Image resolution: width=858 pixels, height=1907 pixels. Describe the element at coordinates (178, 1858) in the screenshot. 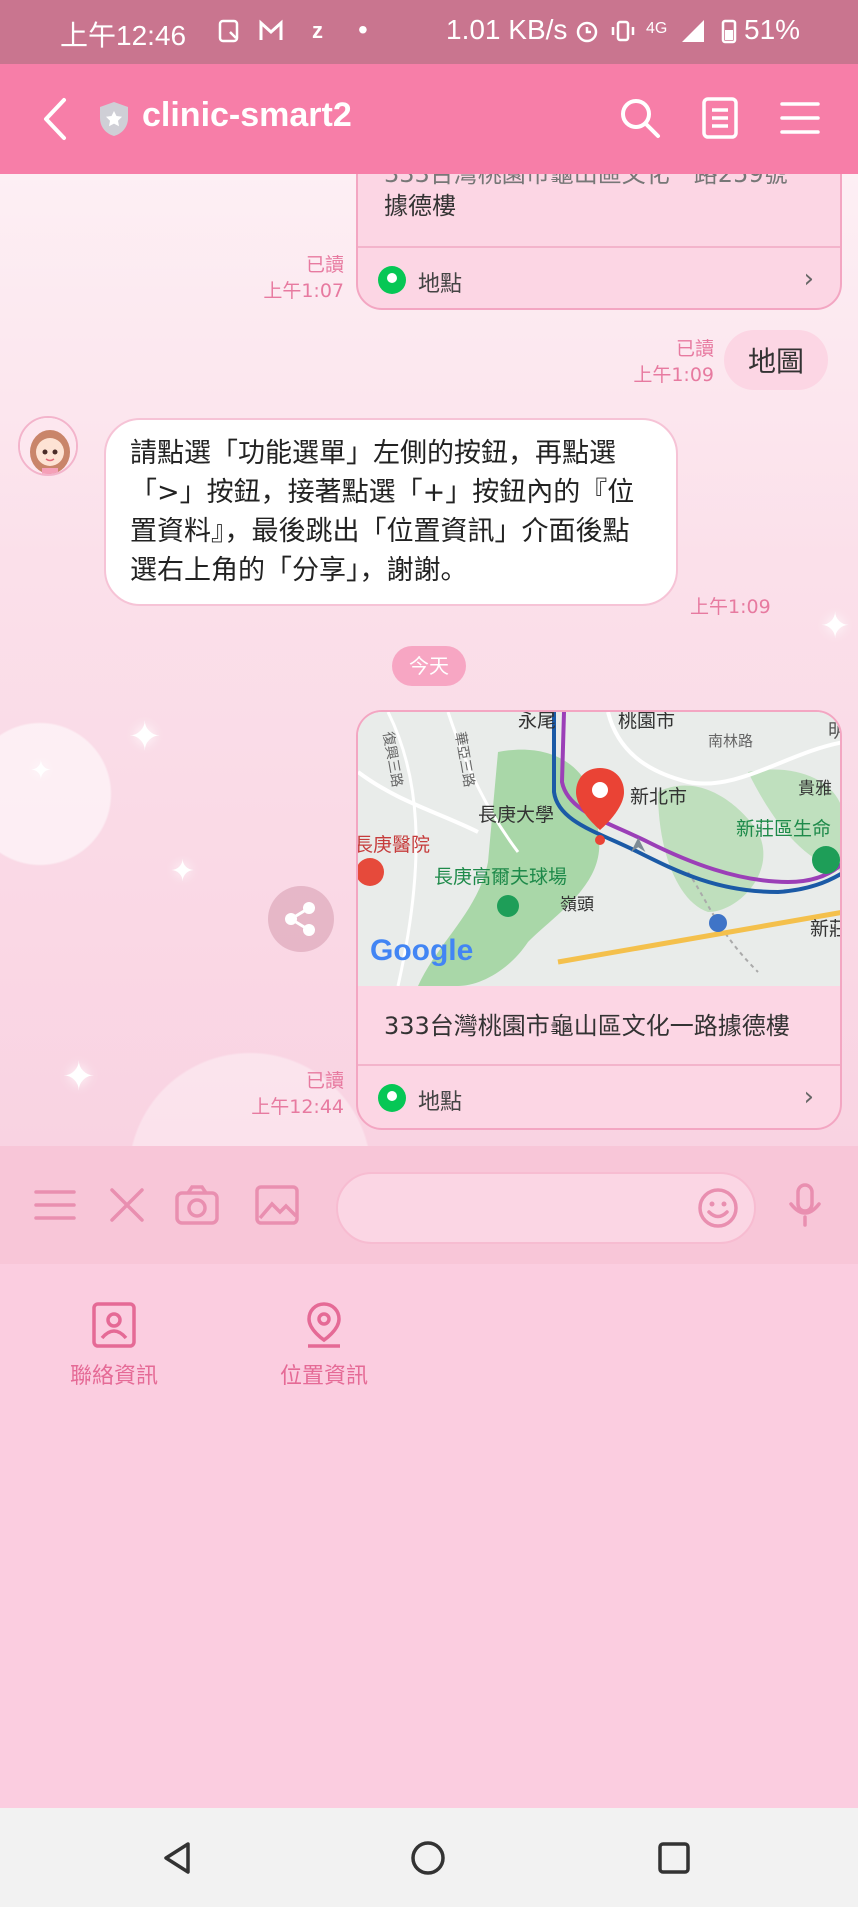

I see `nav-back-icon` at that location.